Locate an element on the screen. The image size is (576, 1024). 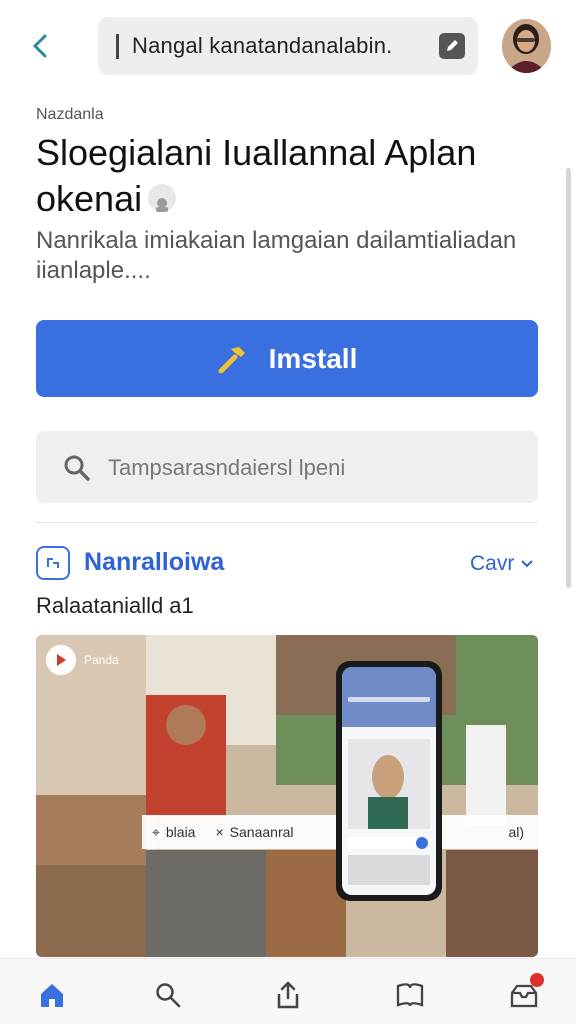
nav-home is located at coordinates (52, 995).